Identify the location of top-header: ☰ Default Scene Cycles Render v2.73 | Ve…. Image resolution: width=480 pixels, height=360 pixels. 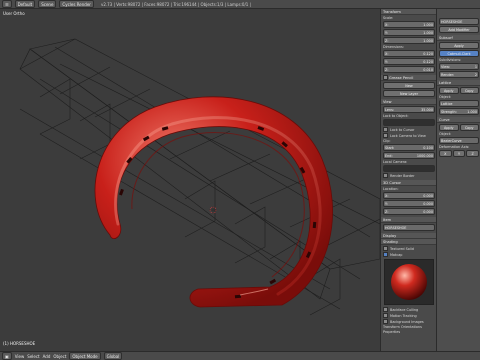
(240, 4).